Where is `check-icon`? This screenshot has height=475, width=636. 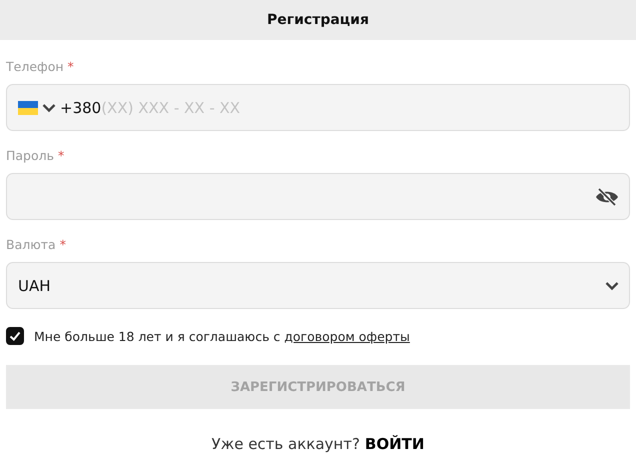 check-icon is located at coordinates (15, 336).